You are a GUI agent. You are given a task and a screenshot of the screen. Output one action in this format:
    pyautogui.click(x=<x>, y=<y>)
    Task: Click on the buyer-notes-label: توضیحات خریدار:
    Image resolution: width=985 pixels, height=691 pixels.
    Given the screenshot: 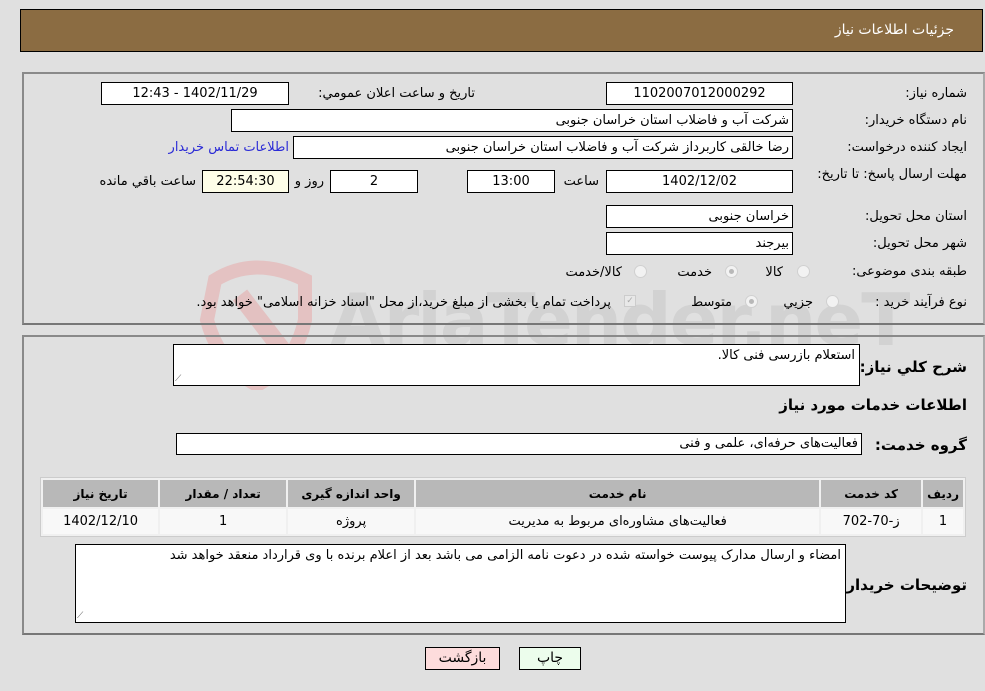 What is the action you would take?
    pyautogui.click(x=903, y=585)
    